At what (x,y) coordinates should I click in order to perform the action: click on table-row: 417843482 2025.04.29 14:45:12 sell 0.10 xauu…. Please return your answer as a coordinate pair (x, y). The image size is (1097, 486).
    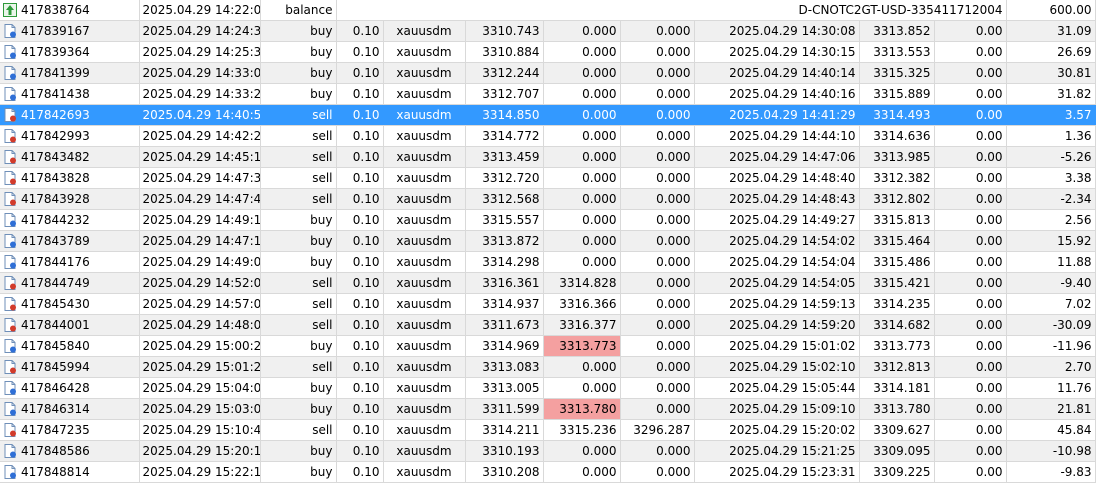
    Looking at the image, I should click on (548, 157).